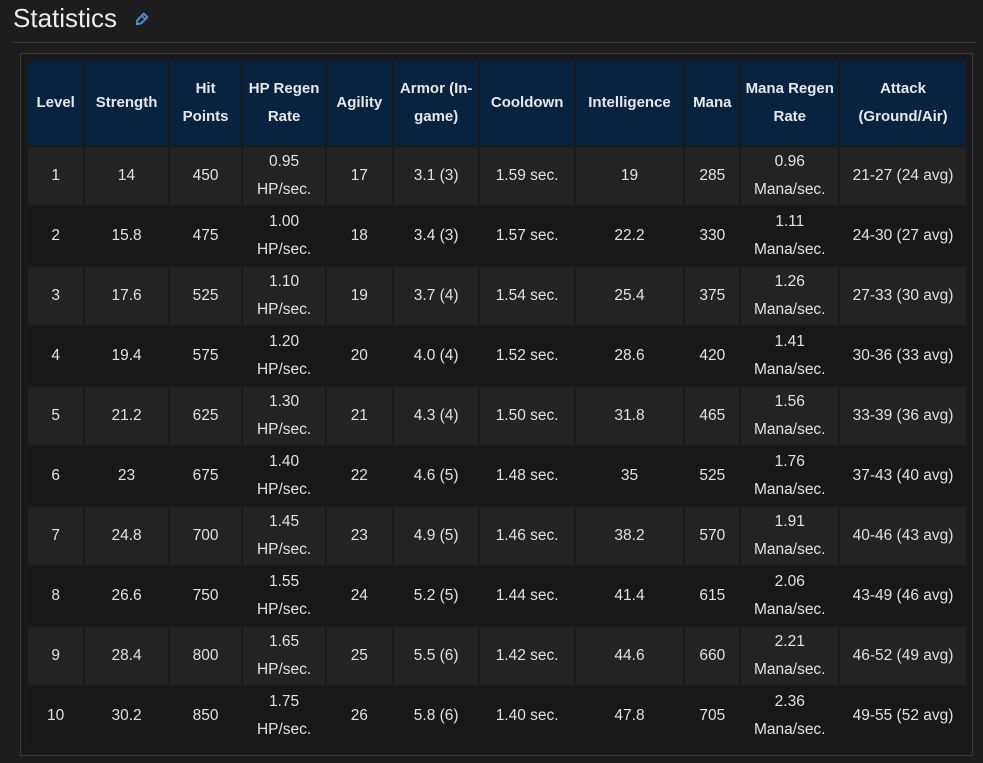 This screenshot has height=763, width=983. Describe the element at coordinates (284, 656) in the screenshot. I see `cell-hp-regen-rate: 1.65 HP/sec.` at that location.